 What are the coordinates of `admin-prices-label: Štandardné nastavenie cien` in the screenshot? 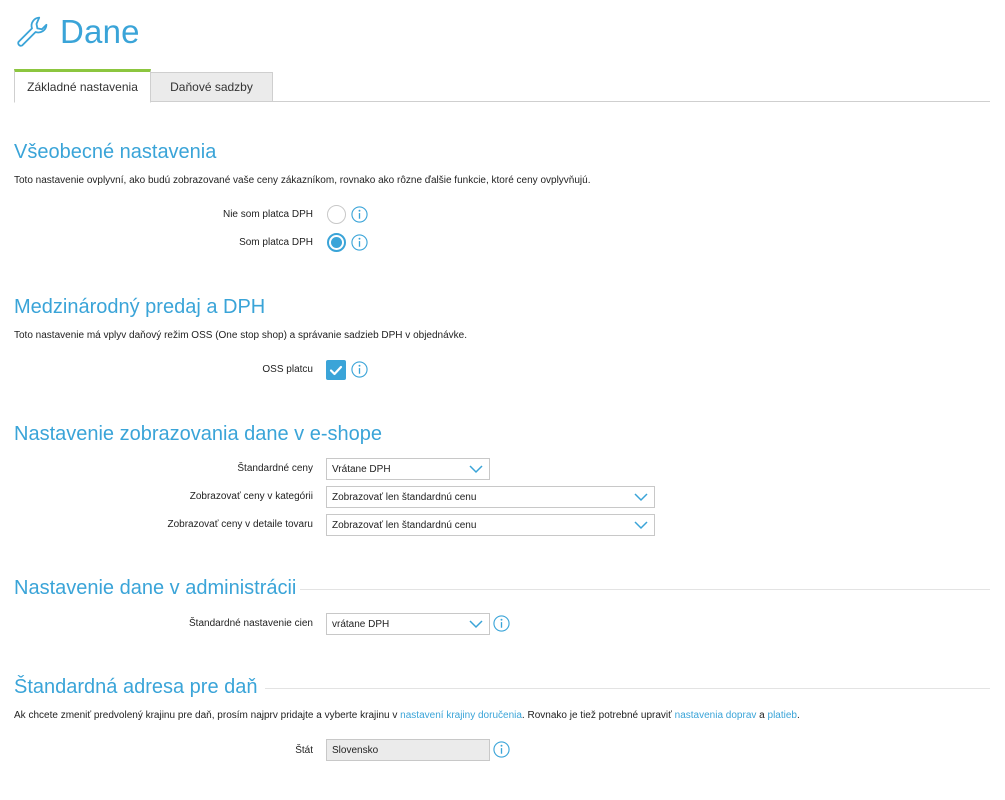 It's located at (251, 623).